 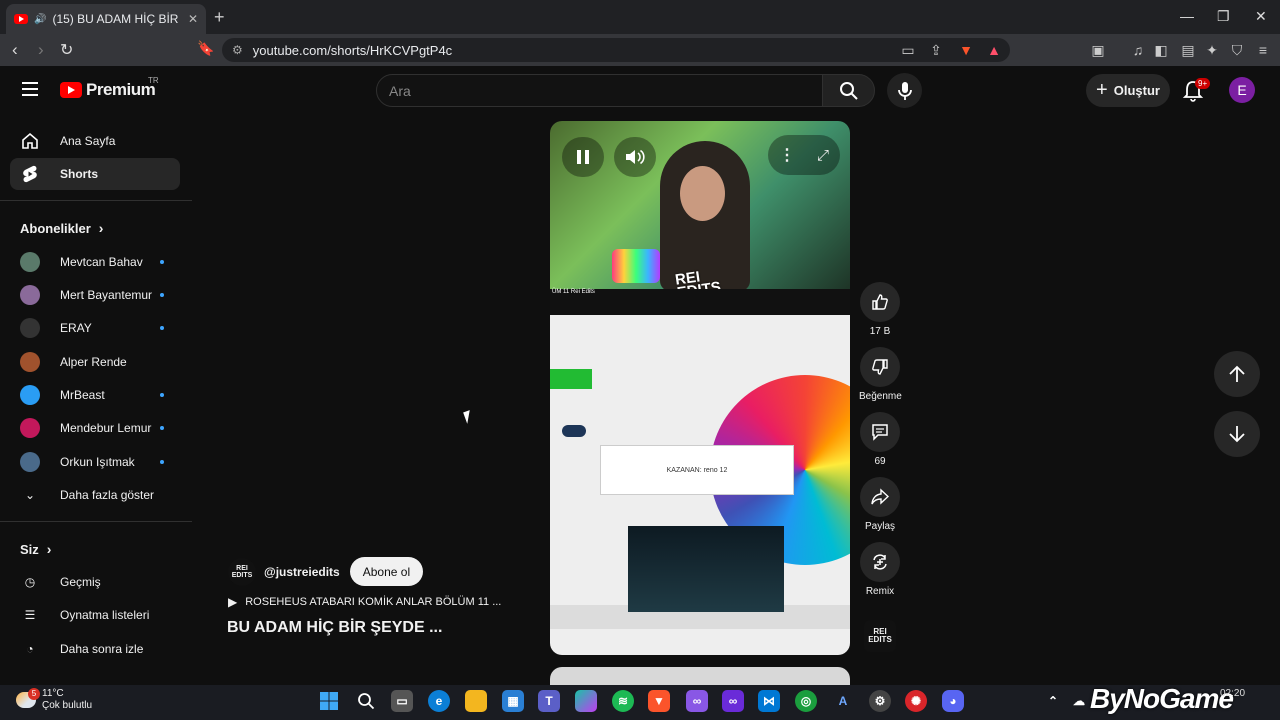 What do you see at coordinates (586, 701) in the screenshot?
I see `copilot-icon` at bounding box center [586, 701].